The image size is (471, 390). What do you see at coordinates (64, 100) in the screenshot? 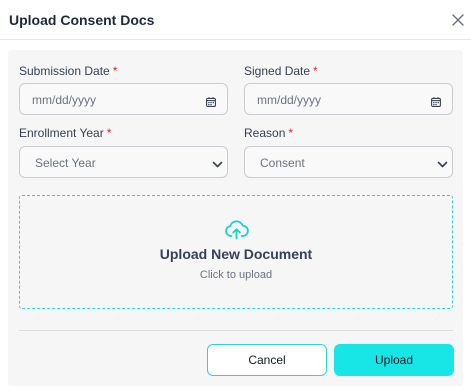
I see `submission-date-placeholder: mm/dd/yyyy` at bounding box center [64, 100].